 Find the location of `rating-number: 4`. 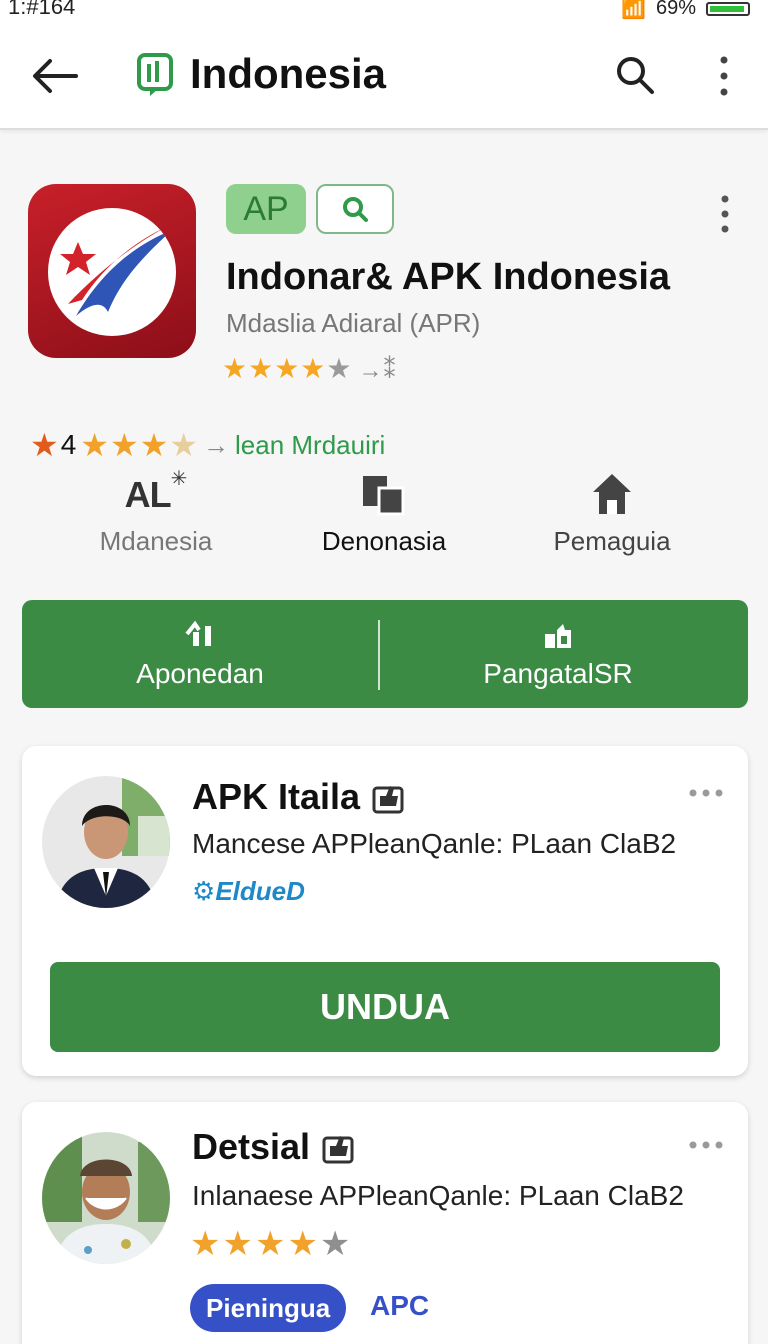

rating-number: 4 is located at coordinates (68, 444).